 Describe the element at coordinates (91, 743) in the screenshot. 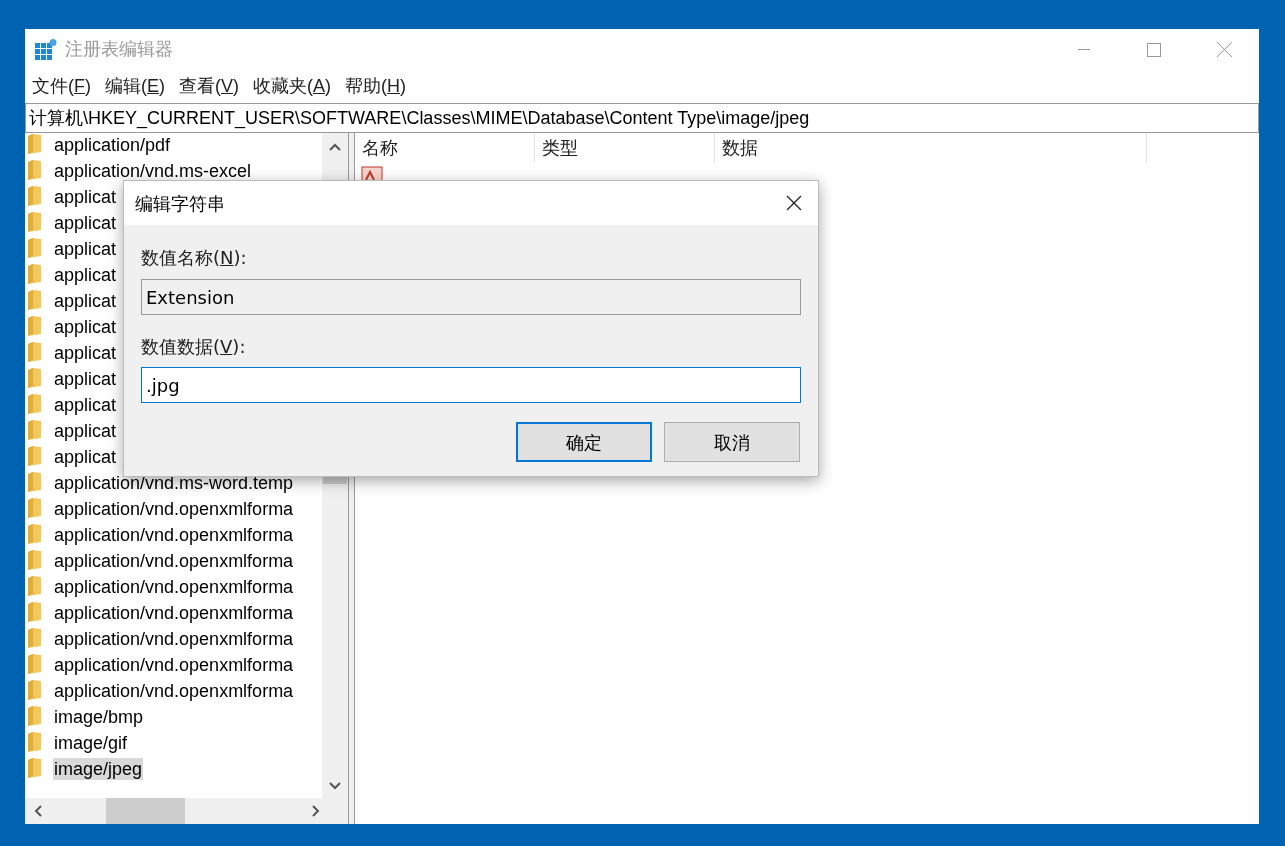

I see `tree-item: image/gif` at that location.